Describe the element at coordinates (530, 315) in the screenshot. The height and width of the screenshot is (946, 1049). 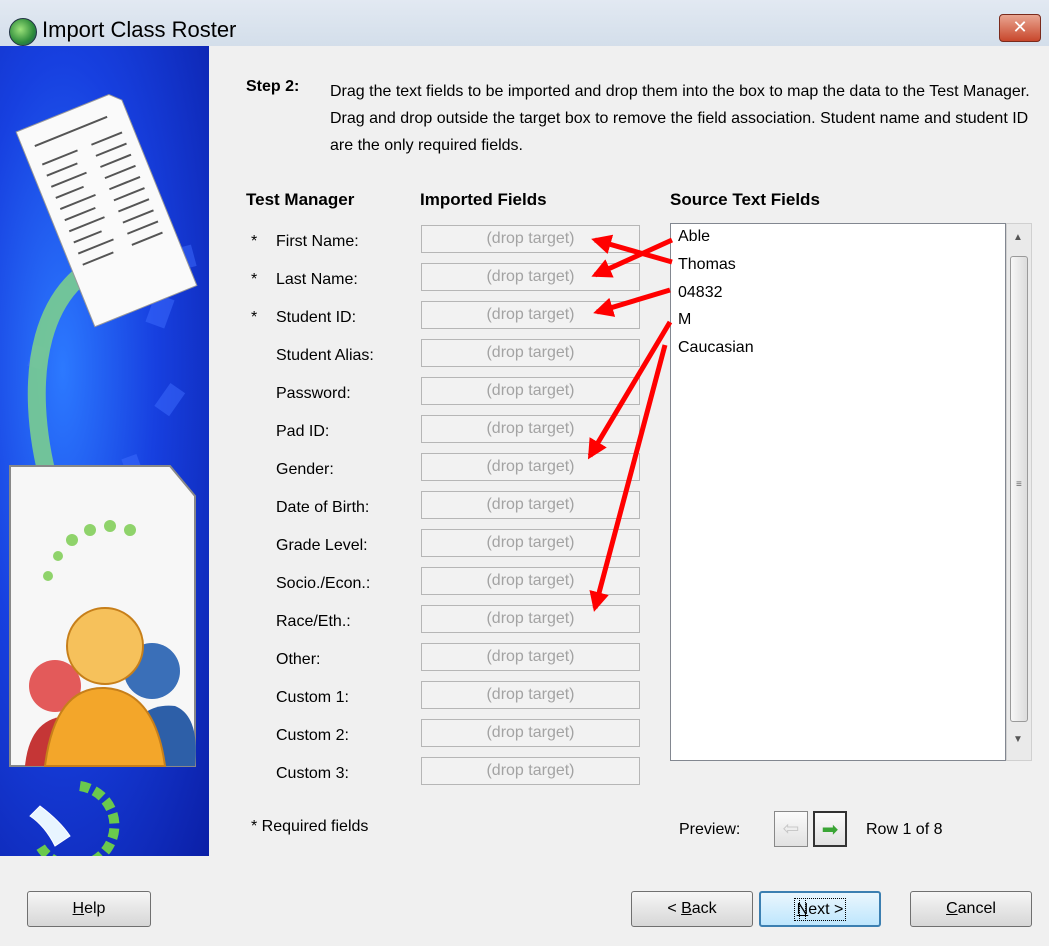
I see `drop-target-student-id: (drop target)` at that location.